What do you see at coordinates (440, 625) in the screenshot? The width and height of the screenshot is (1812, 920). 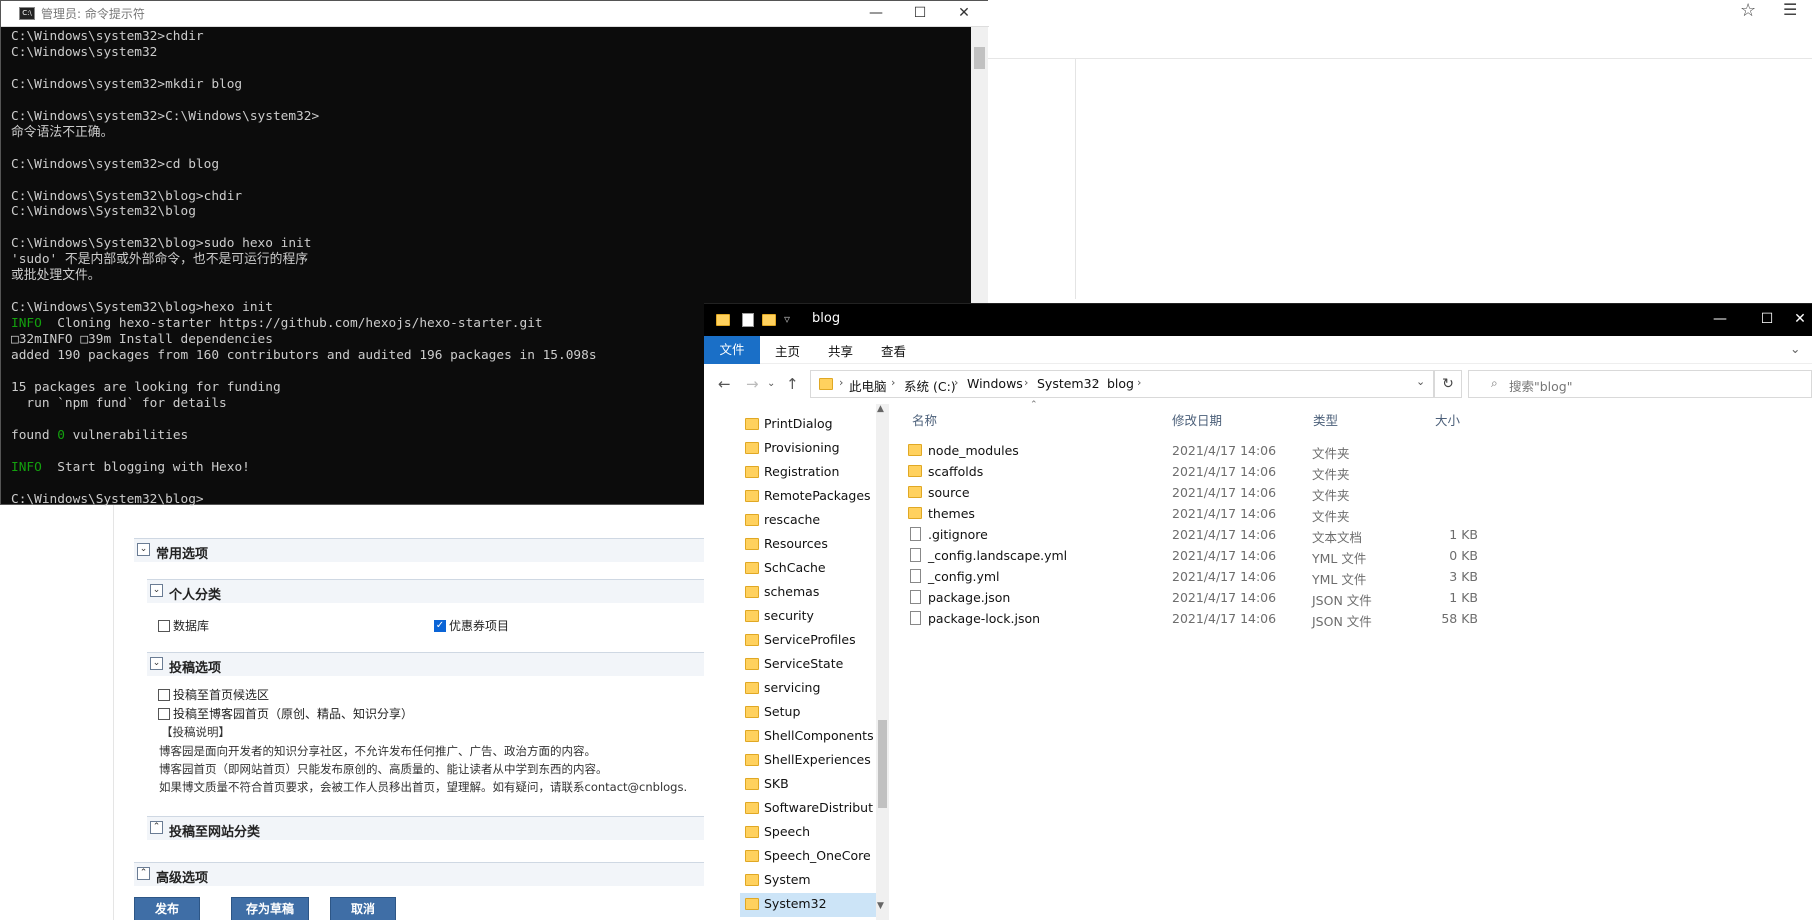 I see `checkbox-checked-icon: ✓` at bounding box center [440, 625].